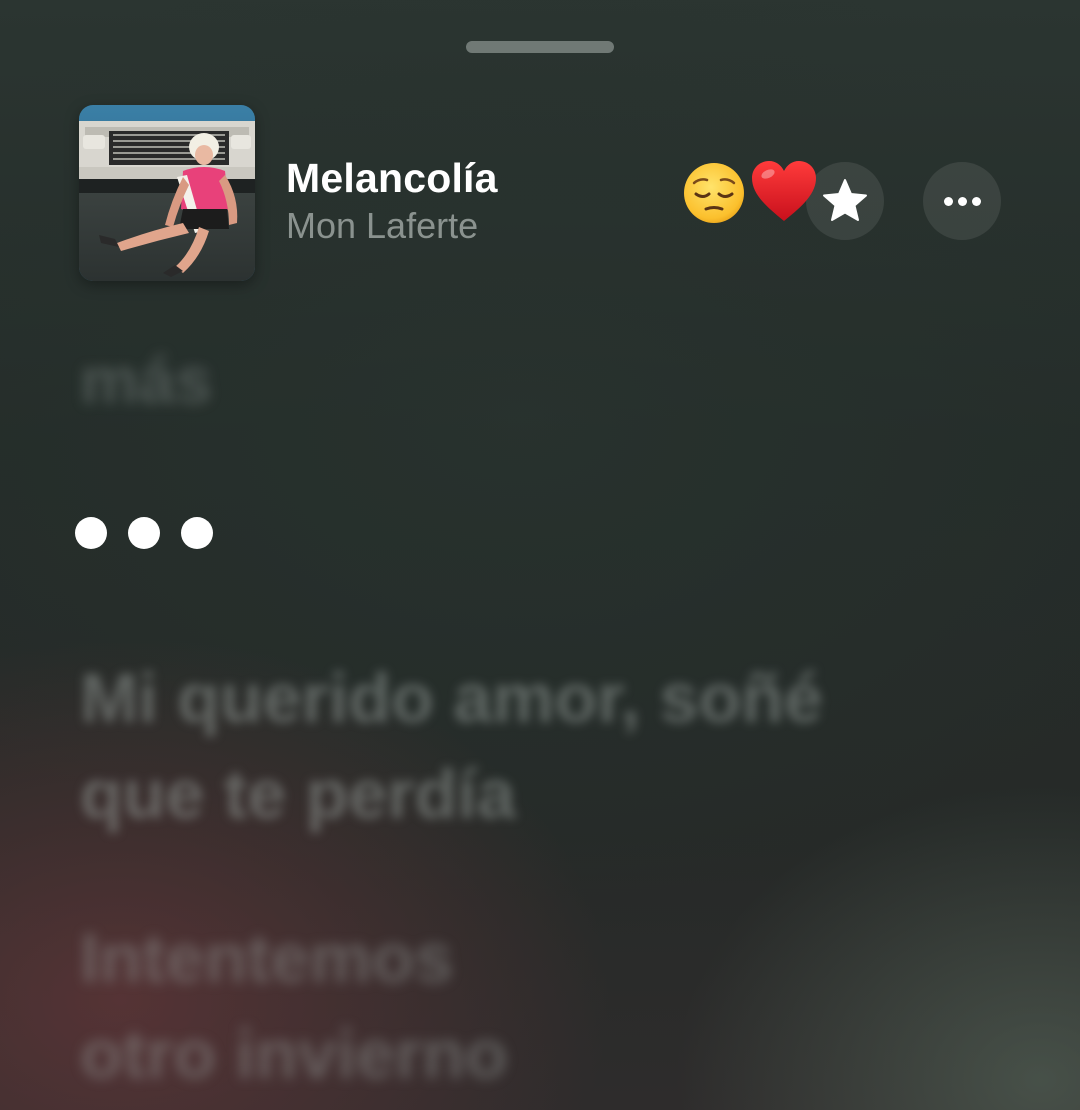 The width and height of the screenshot is (1080, 1110). I want to click on song-title: Melancolía, so click(392, 178).